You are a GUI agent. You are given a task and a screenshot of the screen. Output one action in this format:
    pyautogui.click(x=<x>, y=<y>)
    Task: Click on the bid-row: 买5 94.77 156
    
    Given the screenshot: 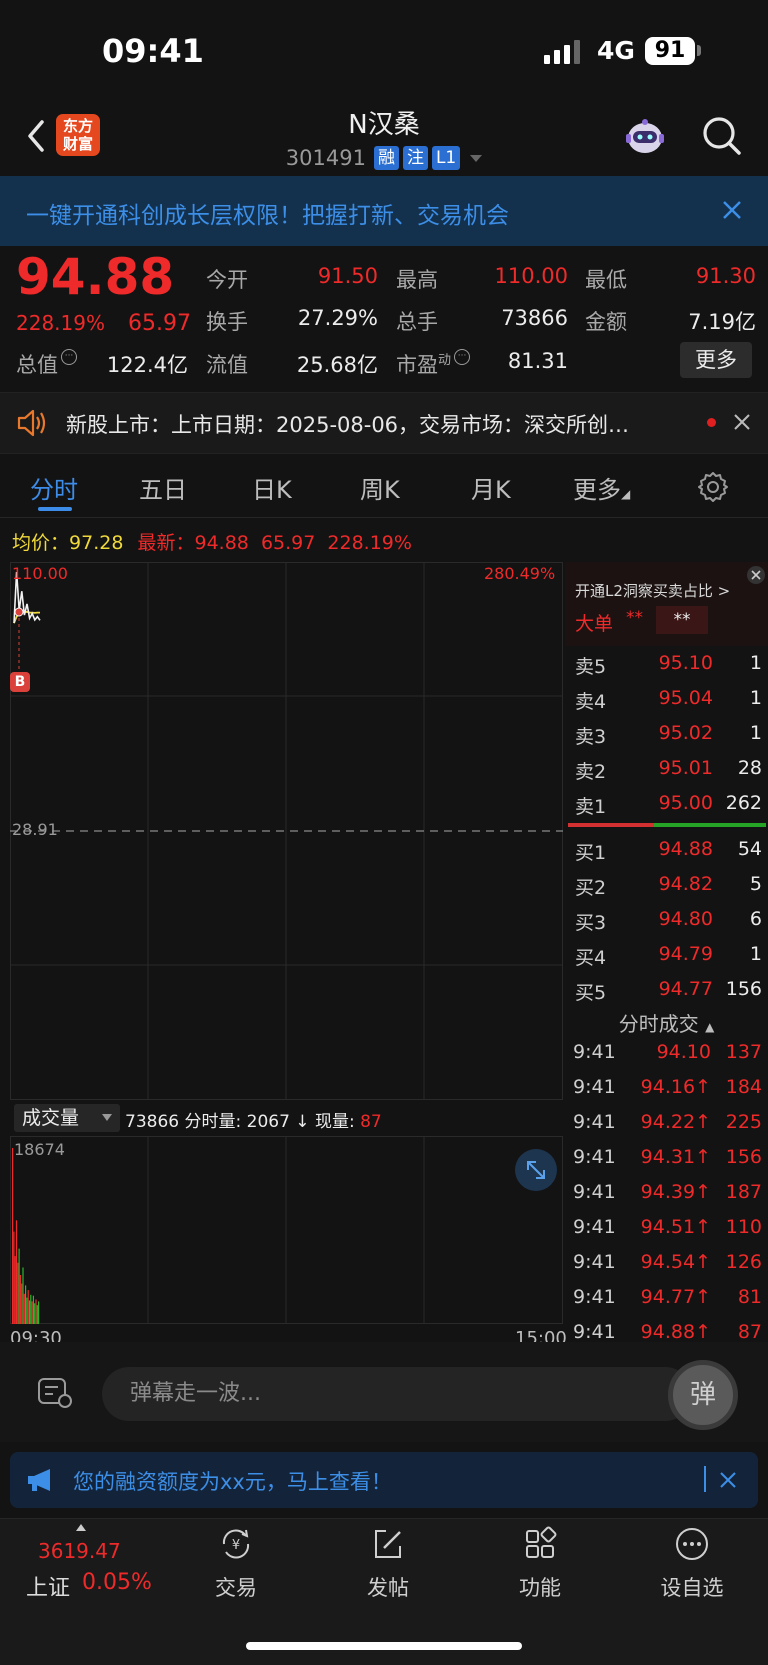 What is the action you would take?
    pyautogui.click(x=666, y=991)
    